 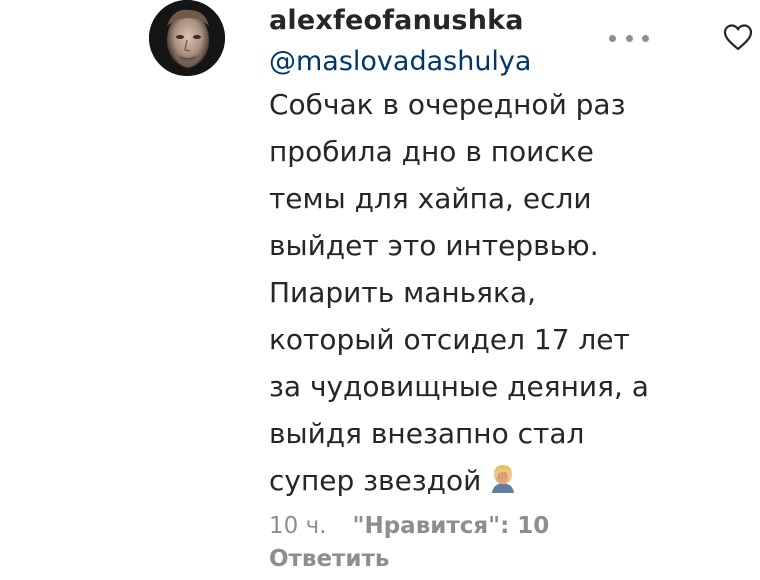 I want to click on comment-time: 10 ч., so click(x=297, y=526).